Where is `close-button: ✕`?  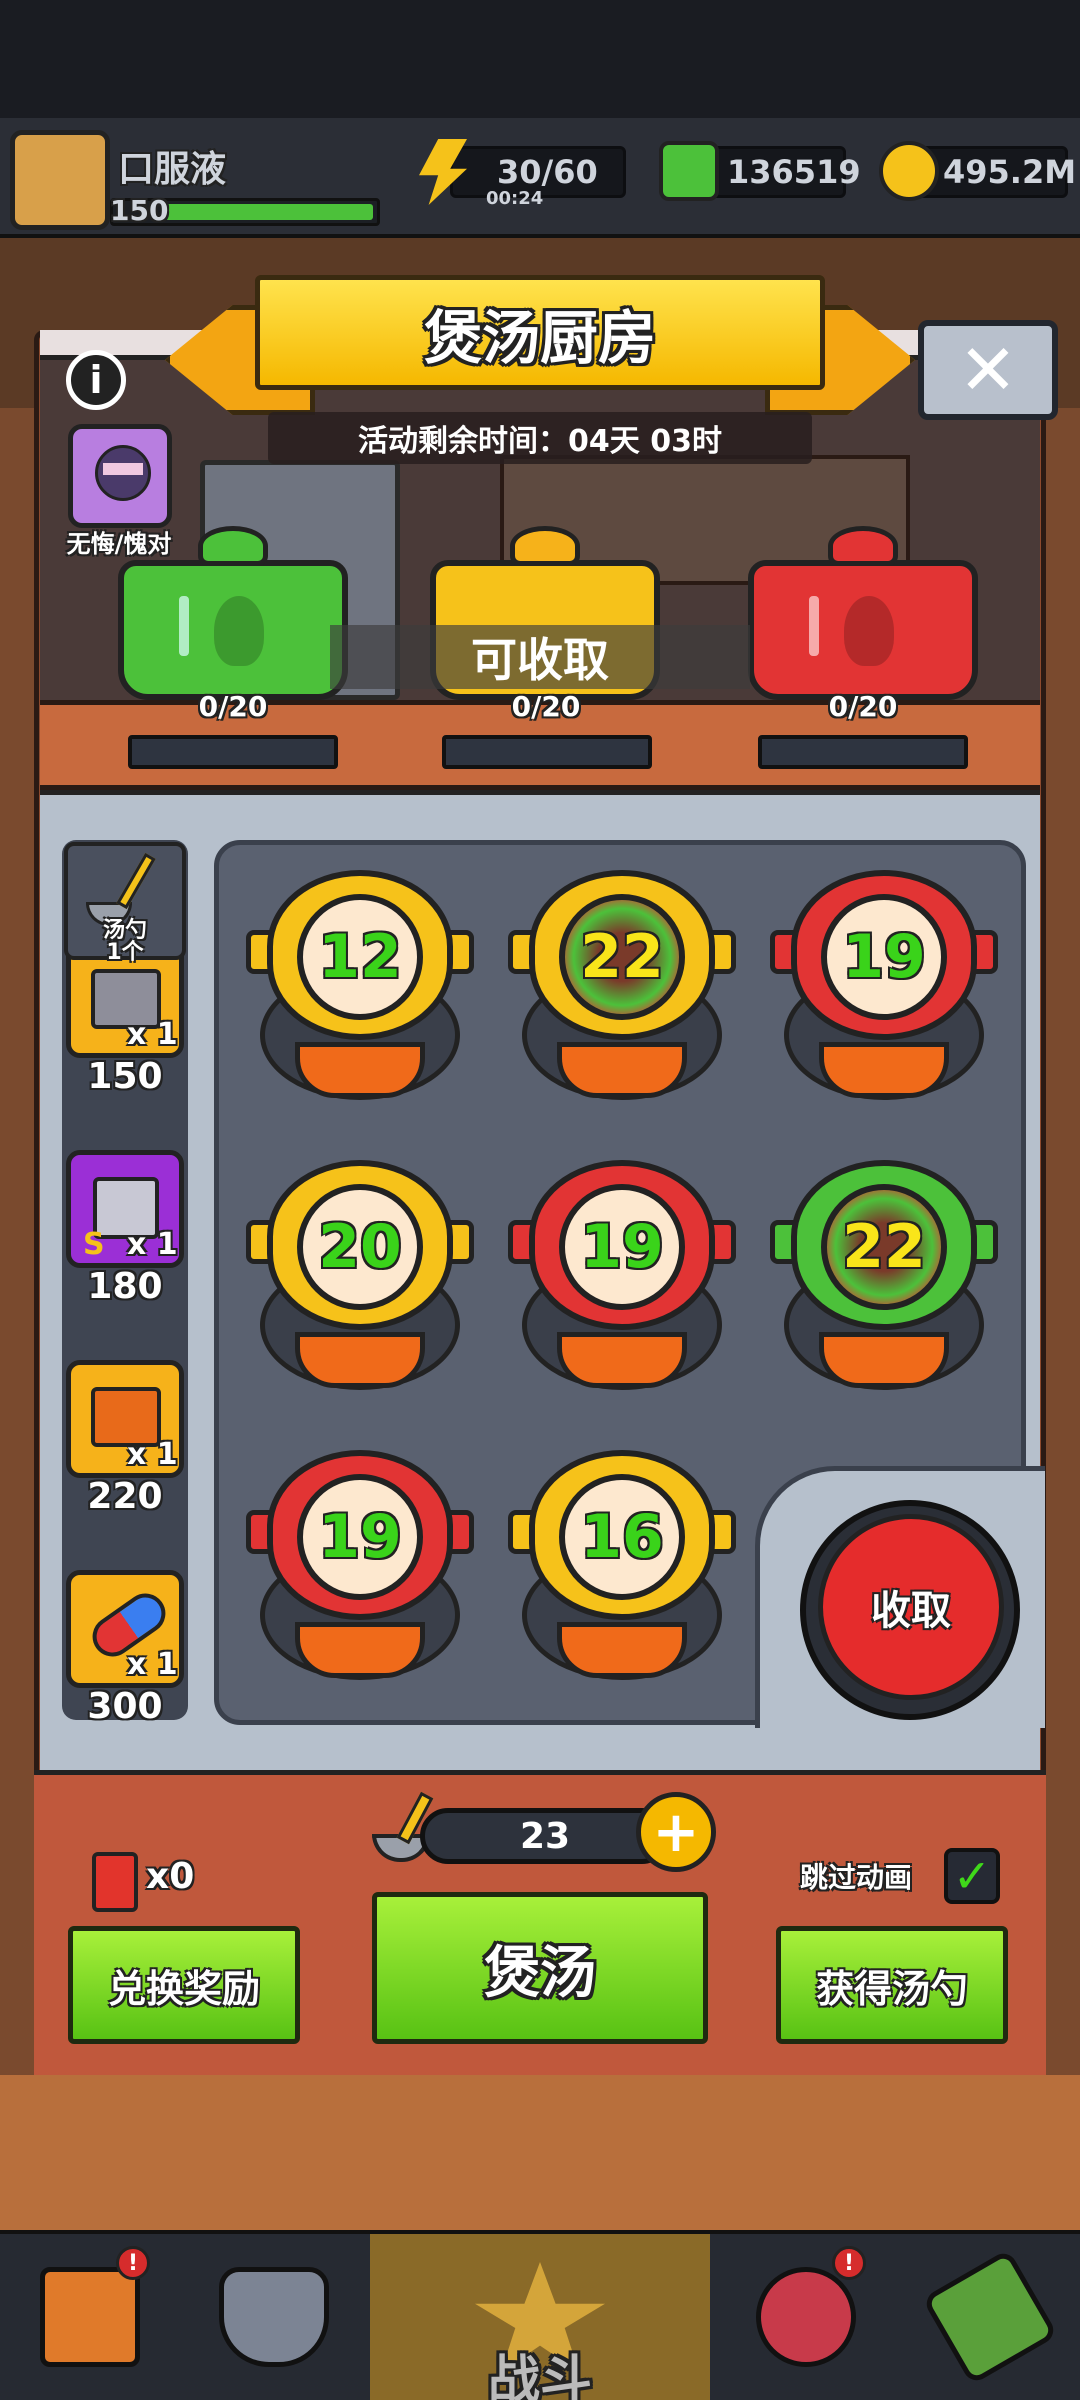 close-button: ✕ is located at coordinates (988, 370).